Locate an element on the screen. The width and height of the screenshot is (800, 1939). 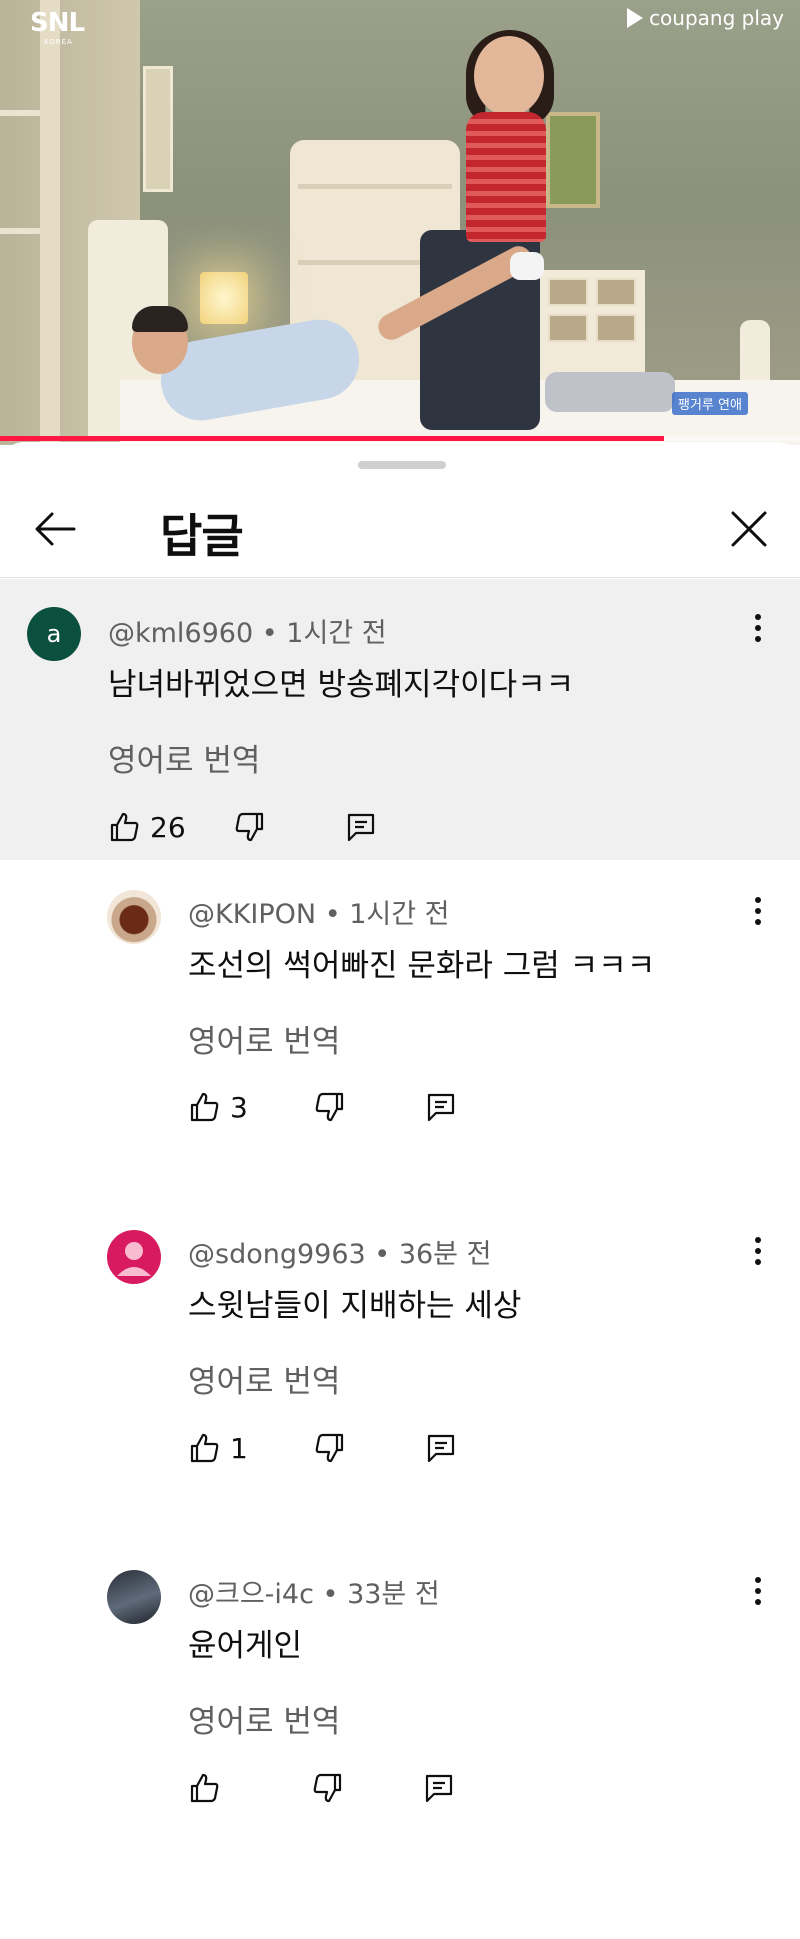
comment-actions: 3 is located at coordinates (323, 1107).